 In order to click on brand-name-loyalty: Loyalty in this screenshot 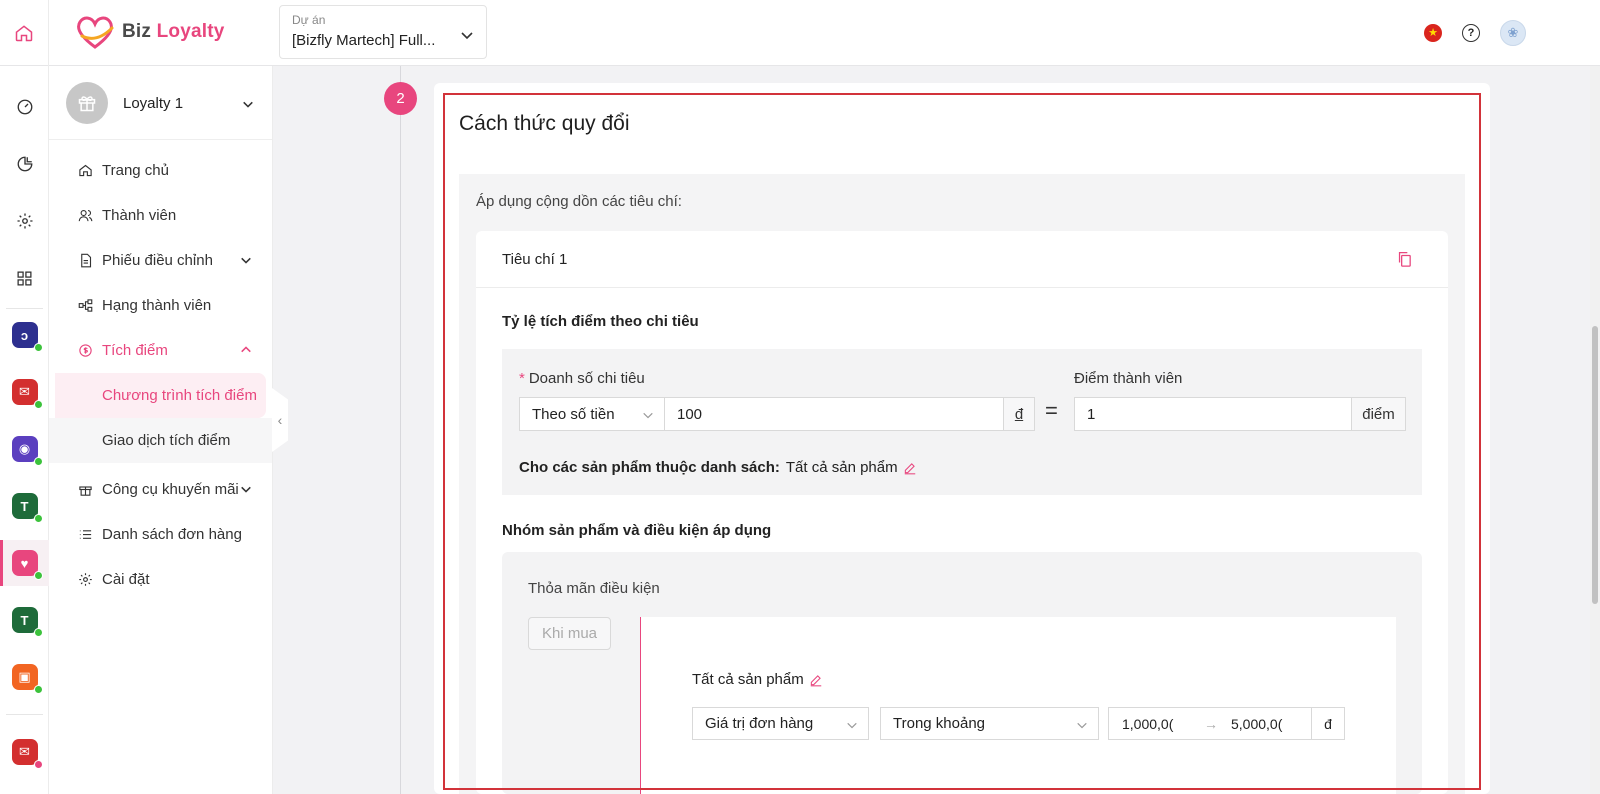, I will do `click(190, 31)`.